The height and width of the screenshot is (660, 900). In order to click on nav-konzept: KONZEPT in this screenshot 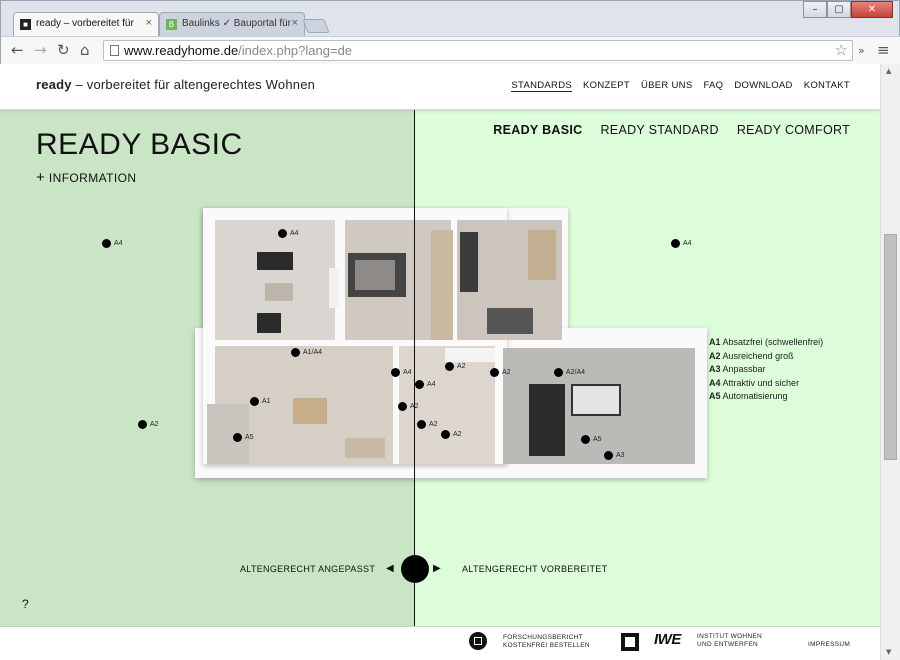, I will do `click(606, 86)`.